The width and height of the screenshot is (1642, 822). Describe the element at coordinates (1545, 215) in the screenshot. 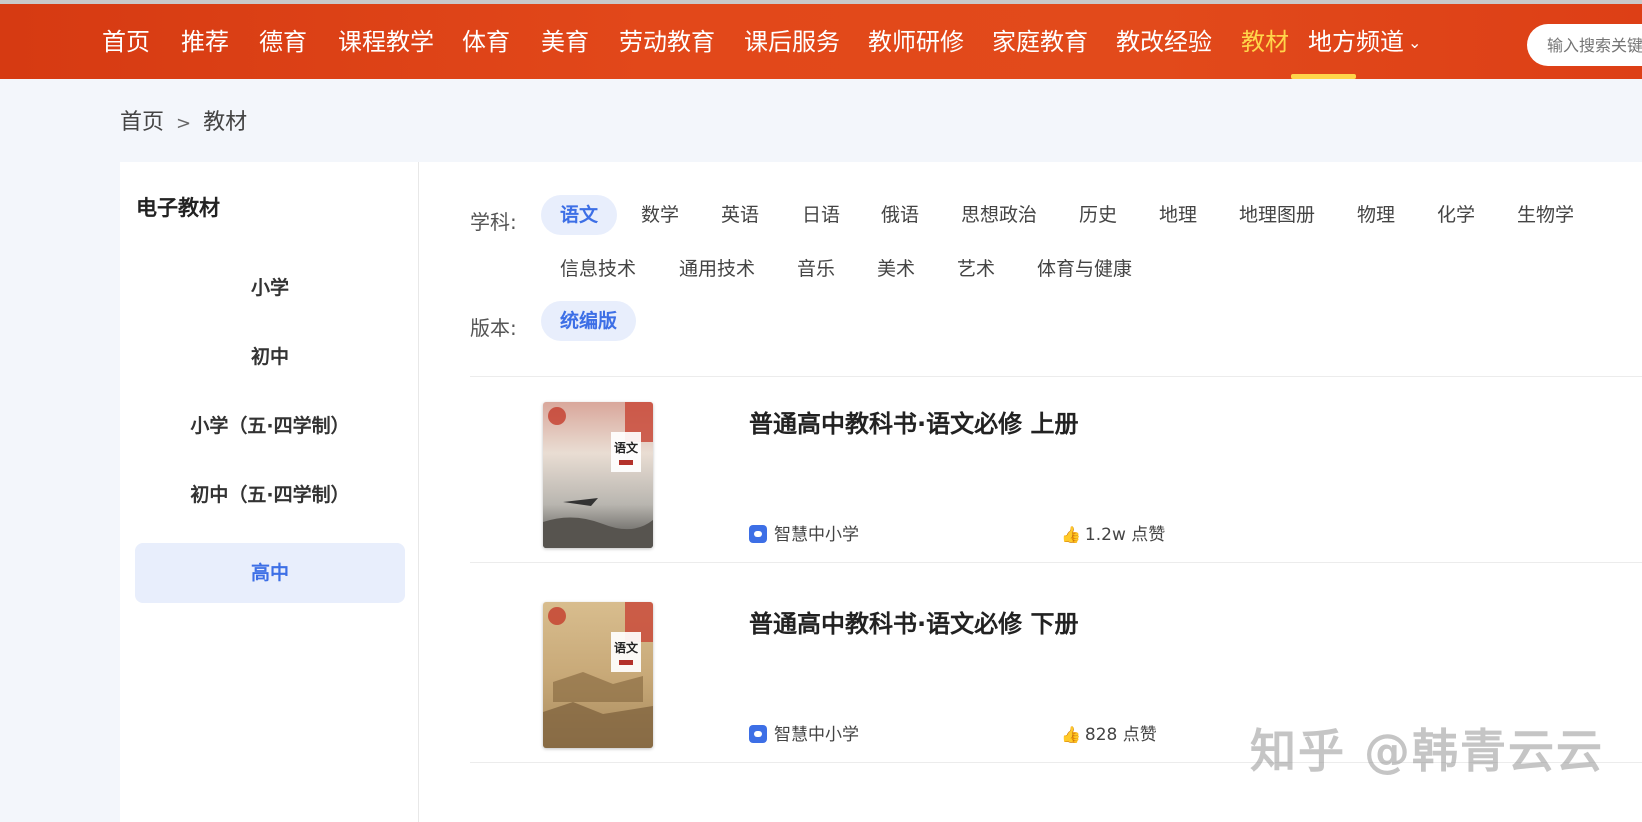

I see `subject-chip-biology: 生物学` at that location.